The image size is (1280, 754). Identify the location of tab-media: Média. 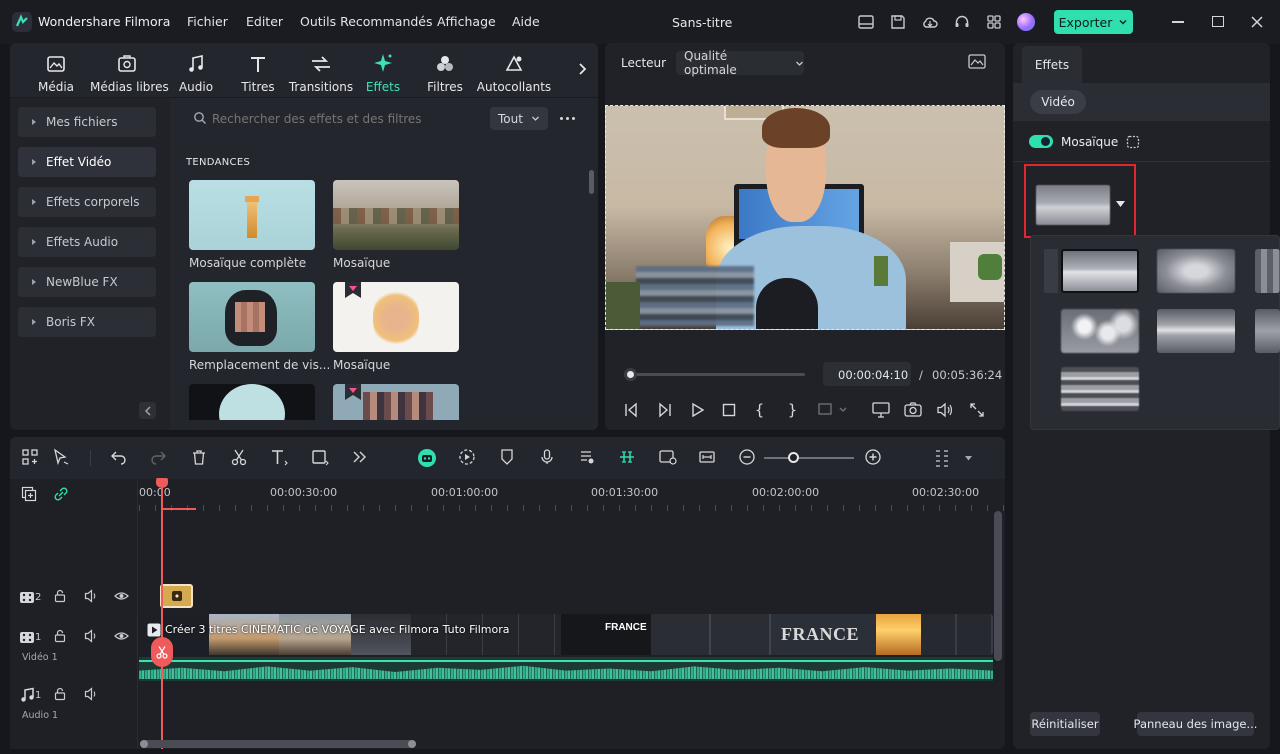
(56, 73).